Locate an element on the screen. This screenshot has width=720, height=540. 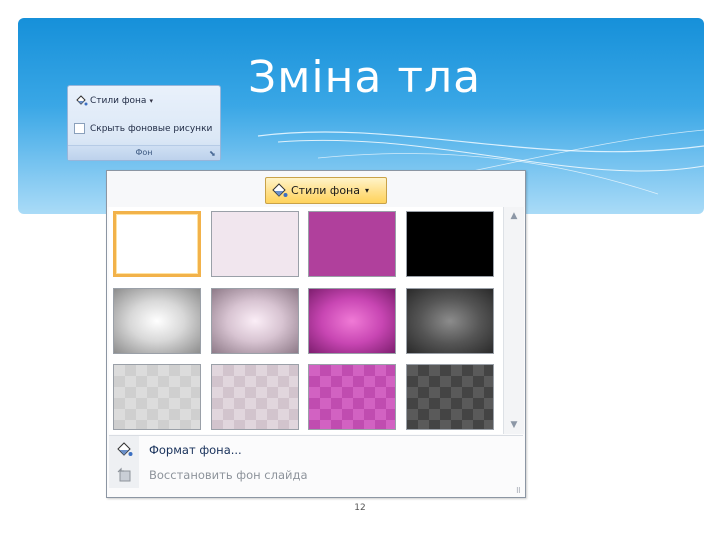
background-styles-label: Стили фона is located at coordinates (118, 101).